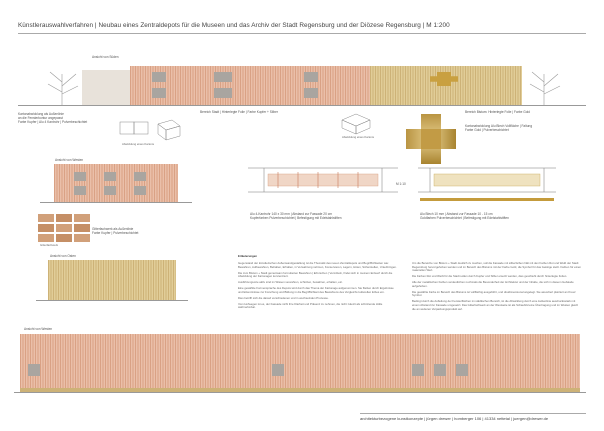 Image resolution: width=604 pixels, height=431 pixels. Describe the element at coordinates (112, 280) in the screenshot. I see `east-gold-facade` at that location.